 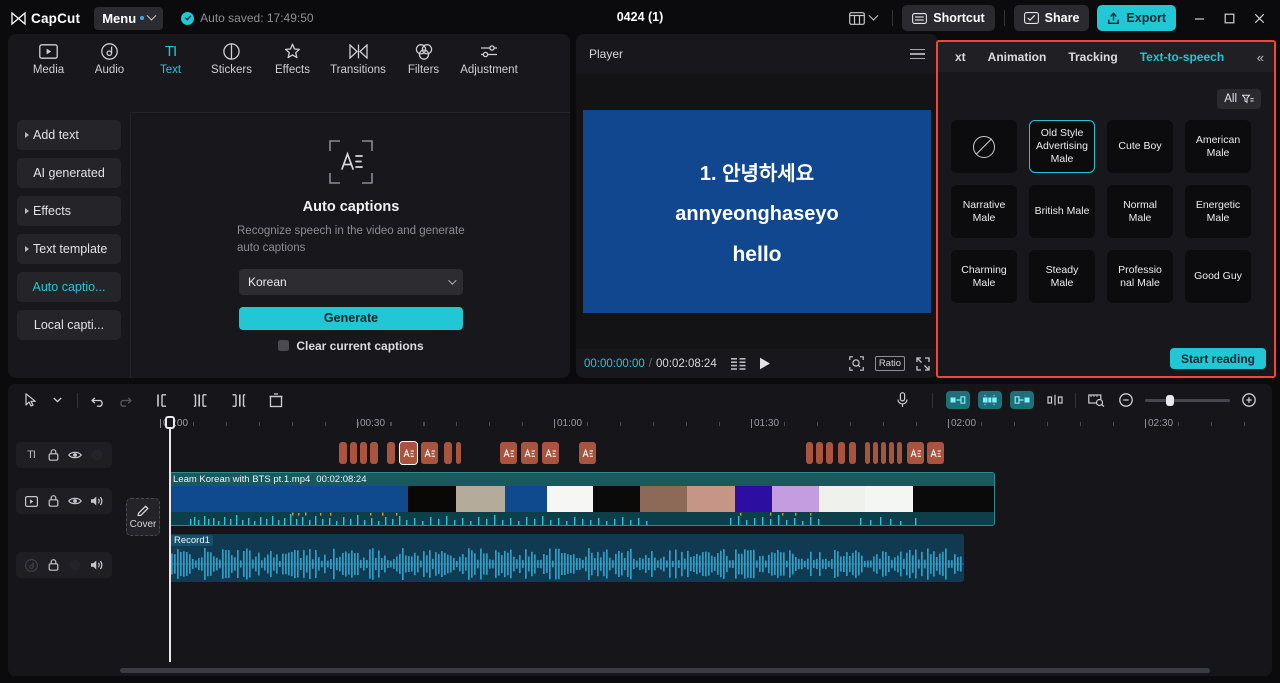 What do you see at coordinates (109, 61) in the screenshot?
I see `tab-audio: Audio` at bounding box center [109, 61].